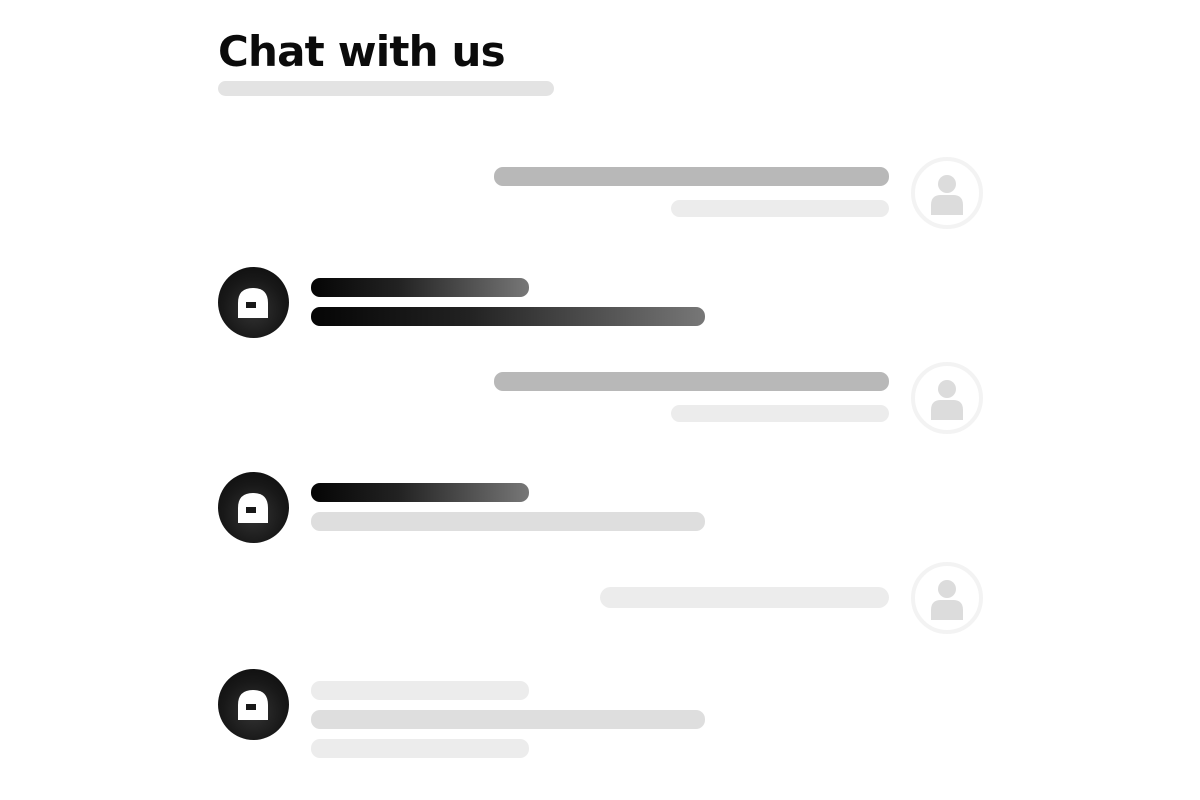  What do you see at coordinates (362, 51) in the screenshot?
I see `page-title: Chat with us` at bounding box center [362, 51].